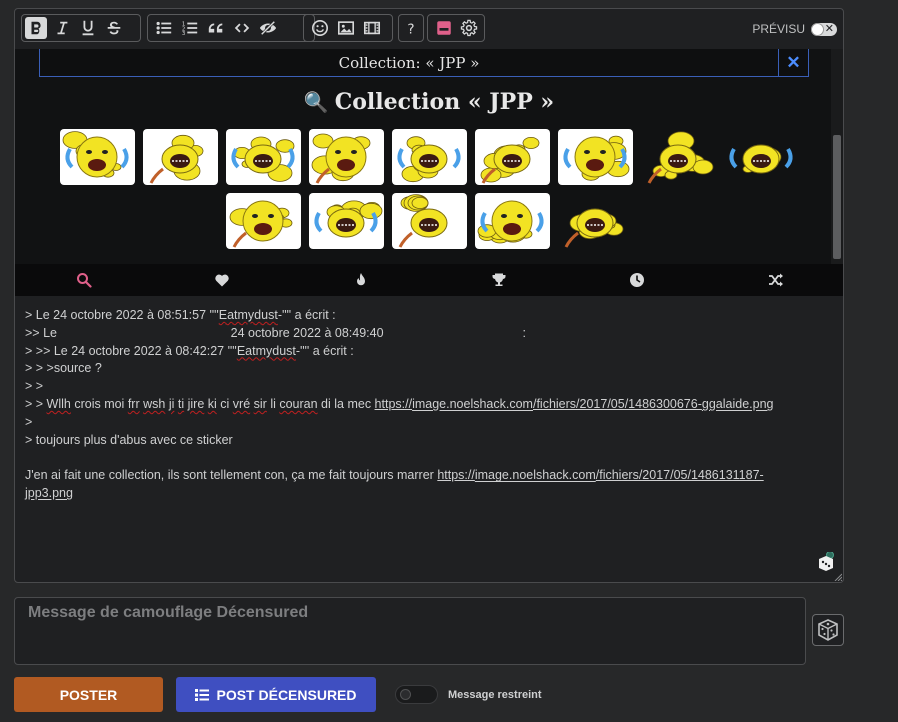 The image size is (898, 722). I want to click on preview-toggle: ✕, so click(824, 29).